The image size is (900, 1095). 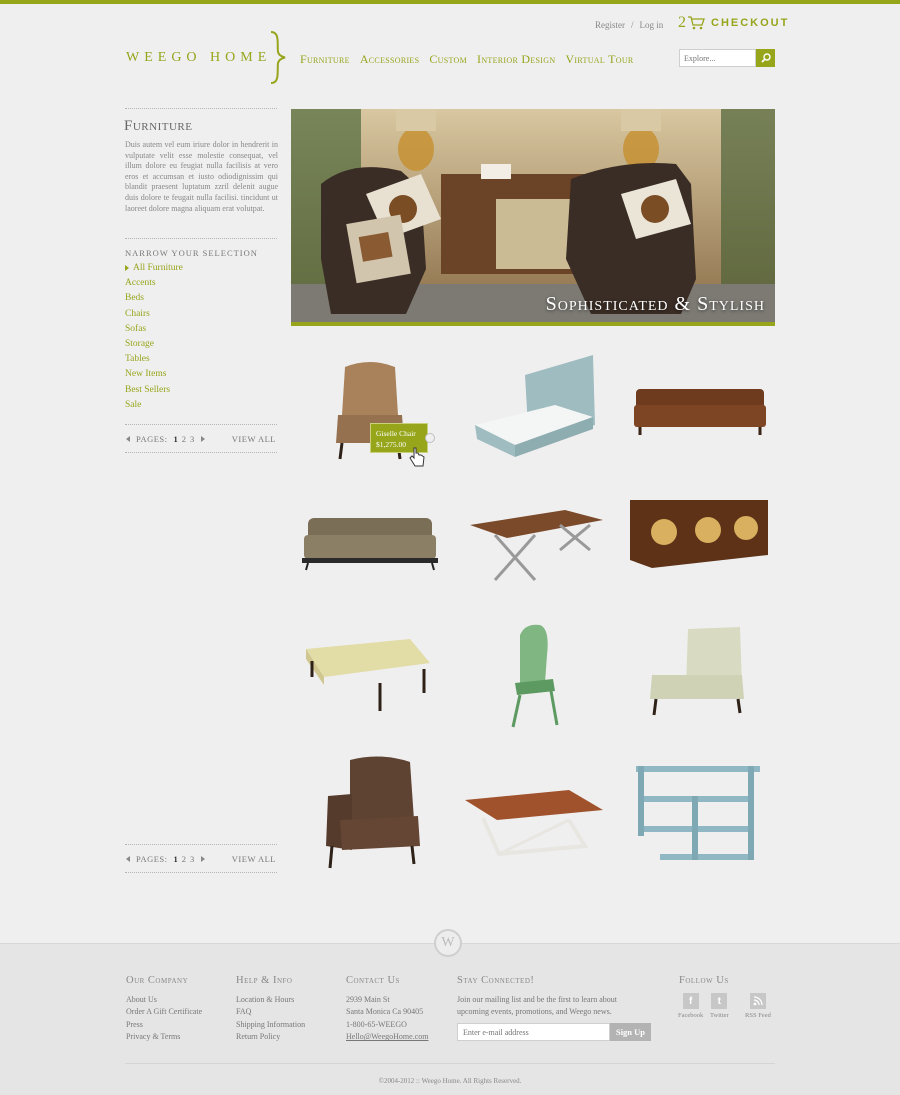 What do you see at coordinates (154, 300) in the screenshot?
I see `category-beds: Beds` at bounding box center [154, 300].